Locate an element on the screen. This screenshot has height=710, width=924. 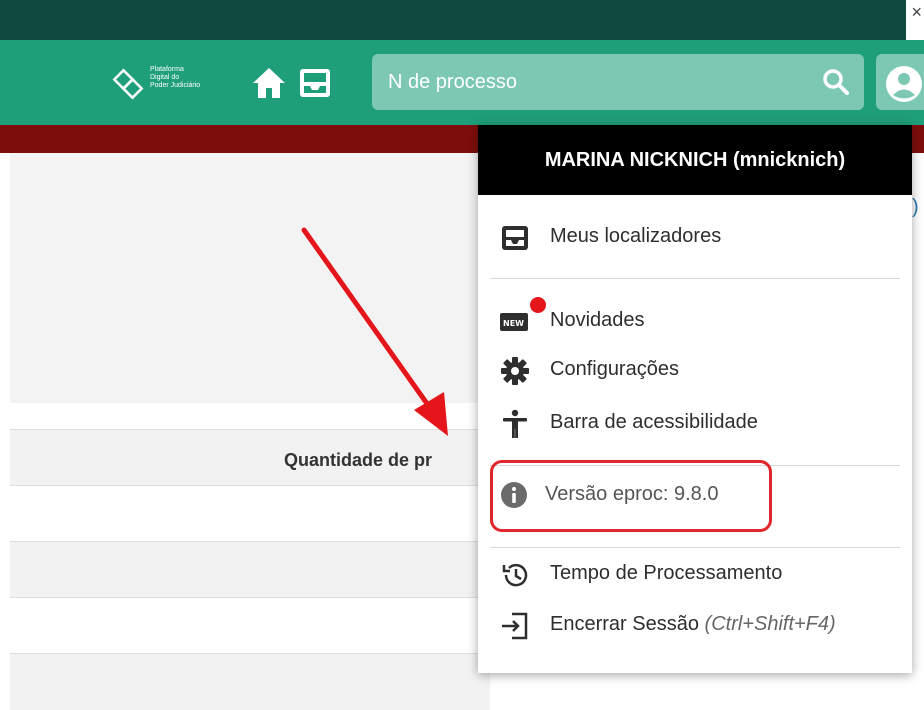
brand-line: Poder Judiciário is located at coordinates (175, 85).